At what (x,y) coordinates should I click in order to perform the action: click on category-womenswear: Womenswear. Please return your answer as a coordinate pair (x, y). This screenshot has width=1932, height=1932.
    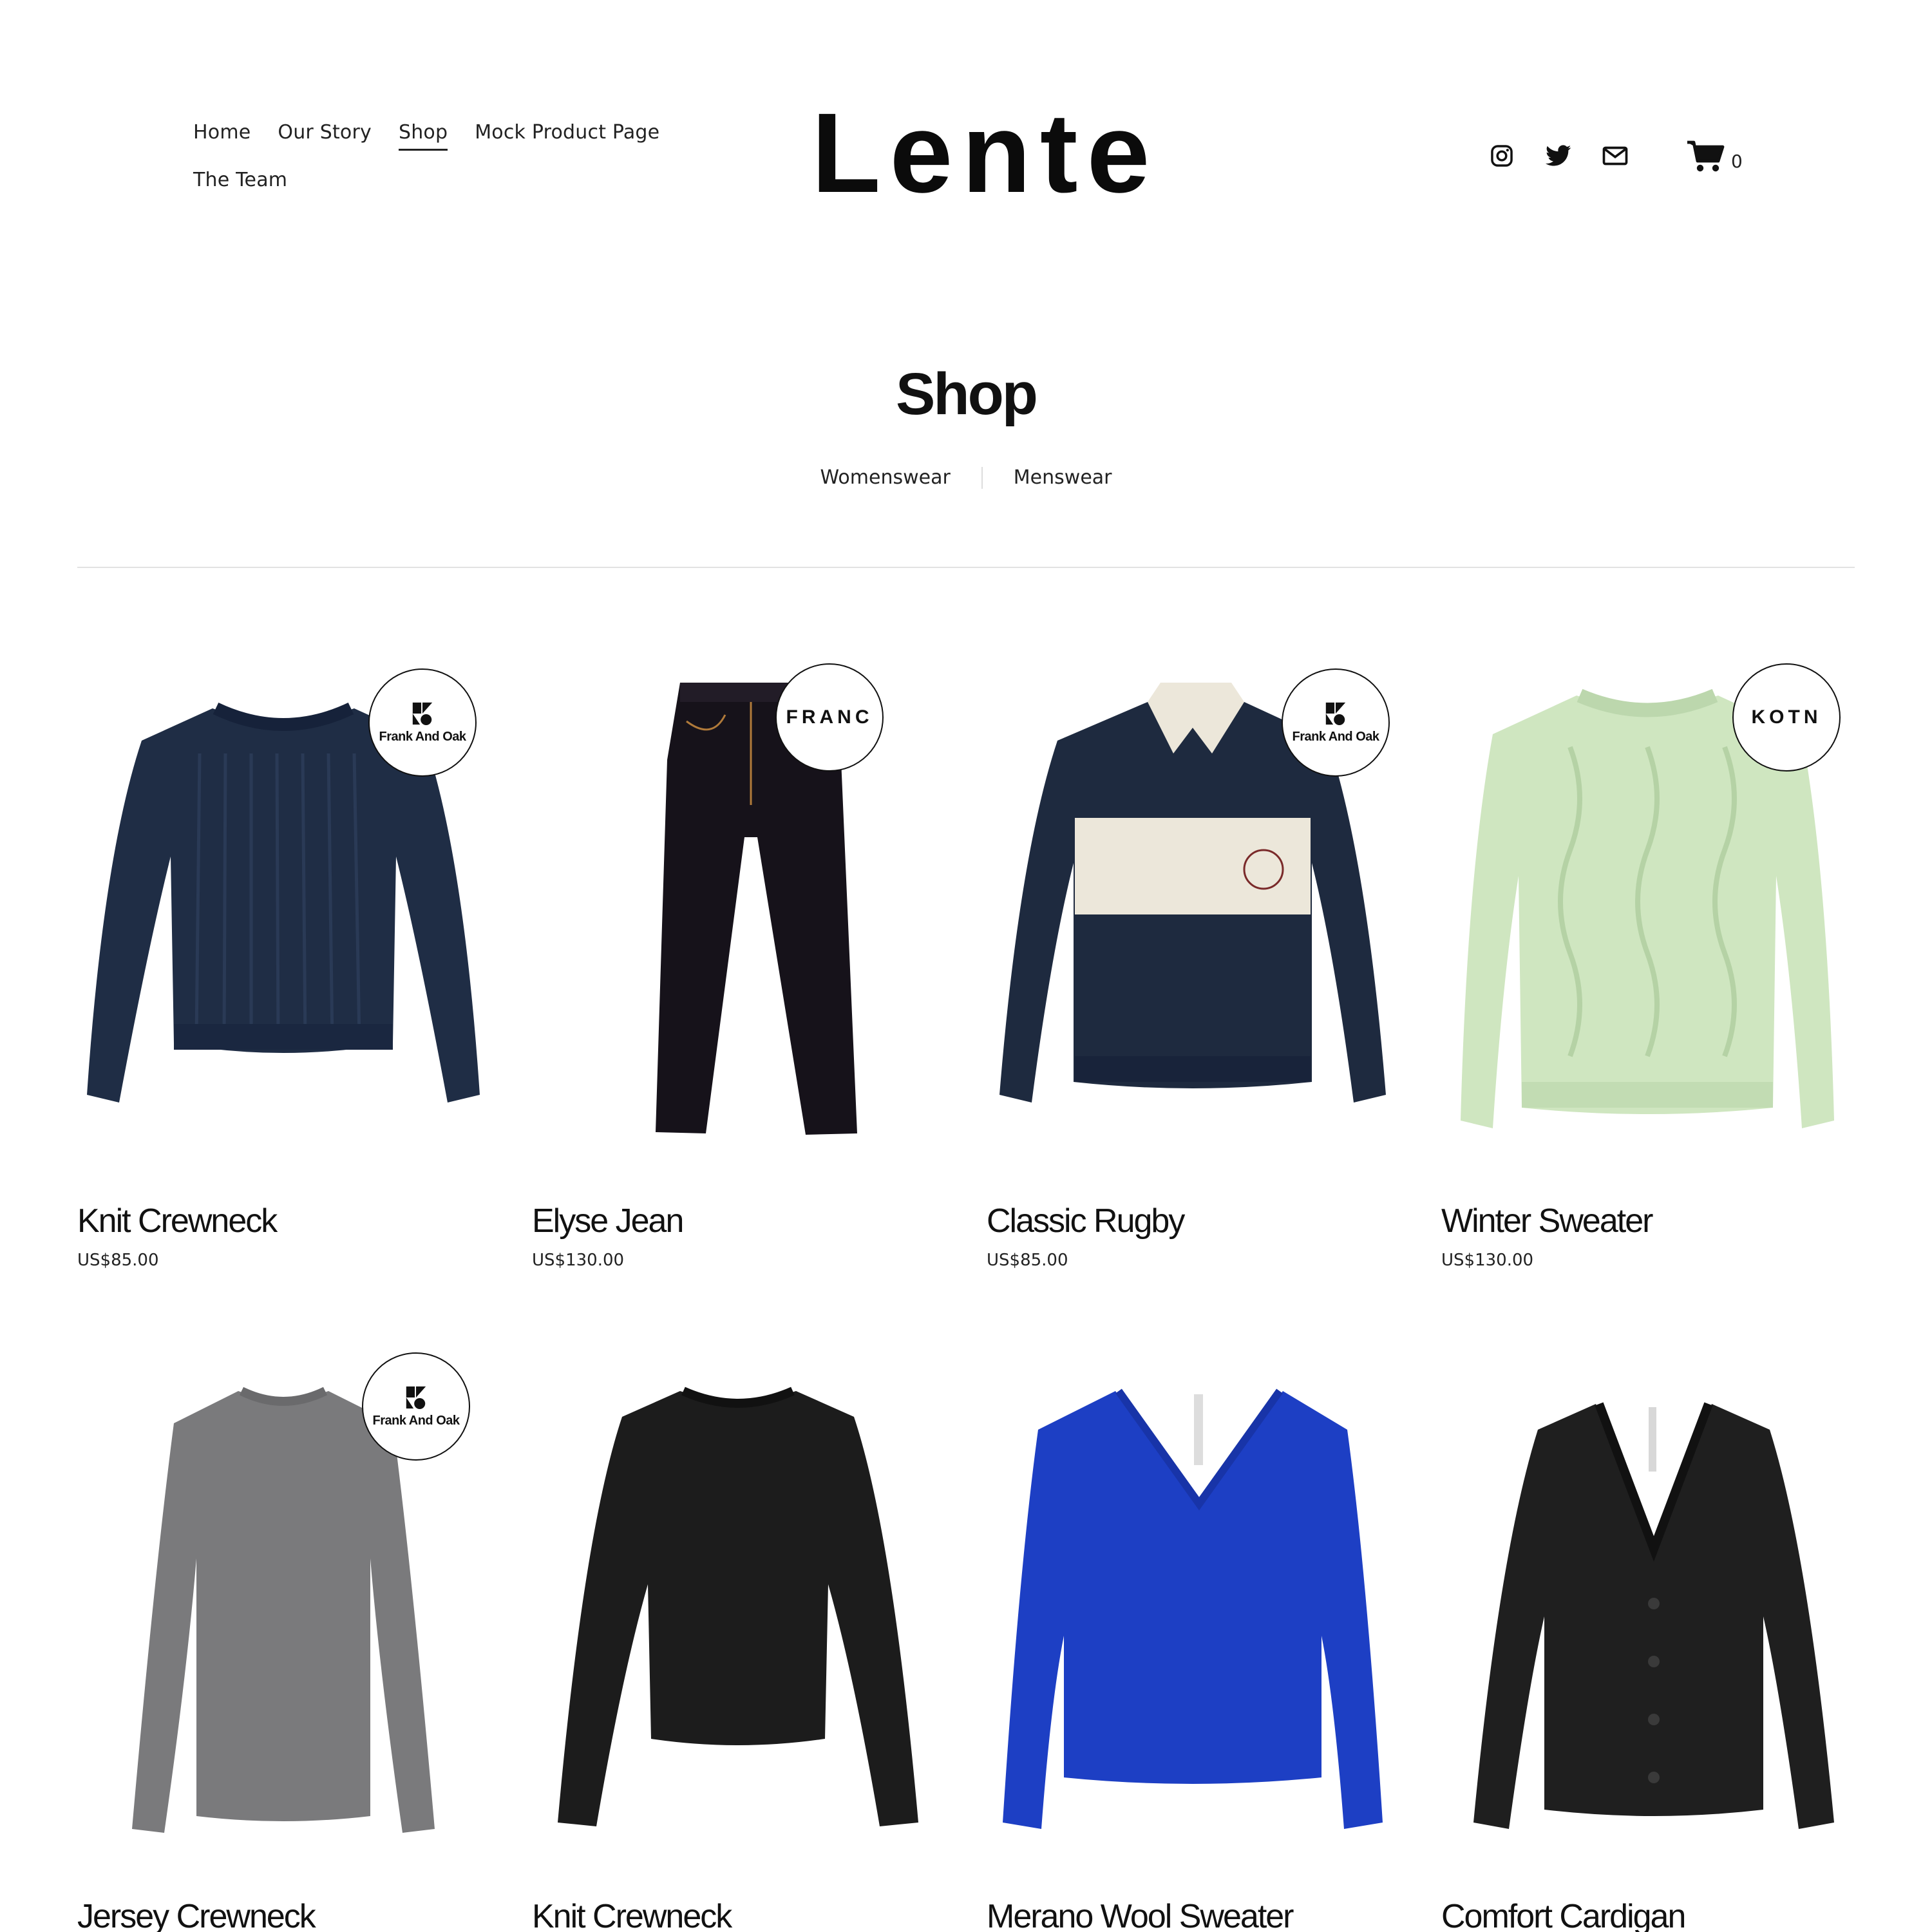
    Looking at the image, I should click on (885, 478).